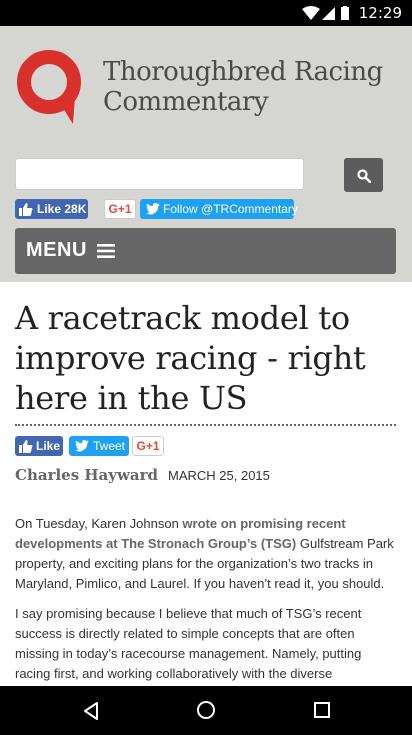 This screenshot has width=412, height=735. Describe the element at coordinates (48, 446) in the screenshot. I see `share-like-label: Like` at that location.